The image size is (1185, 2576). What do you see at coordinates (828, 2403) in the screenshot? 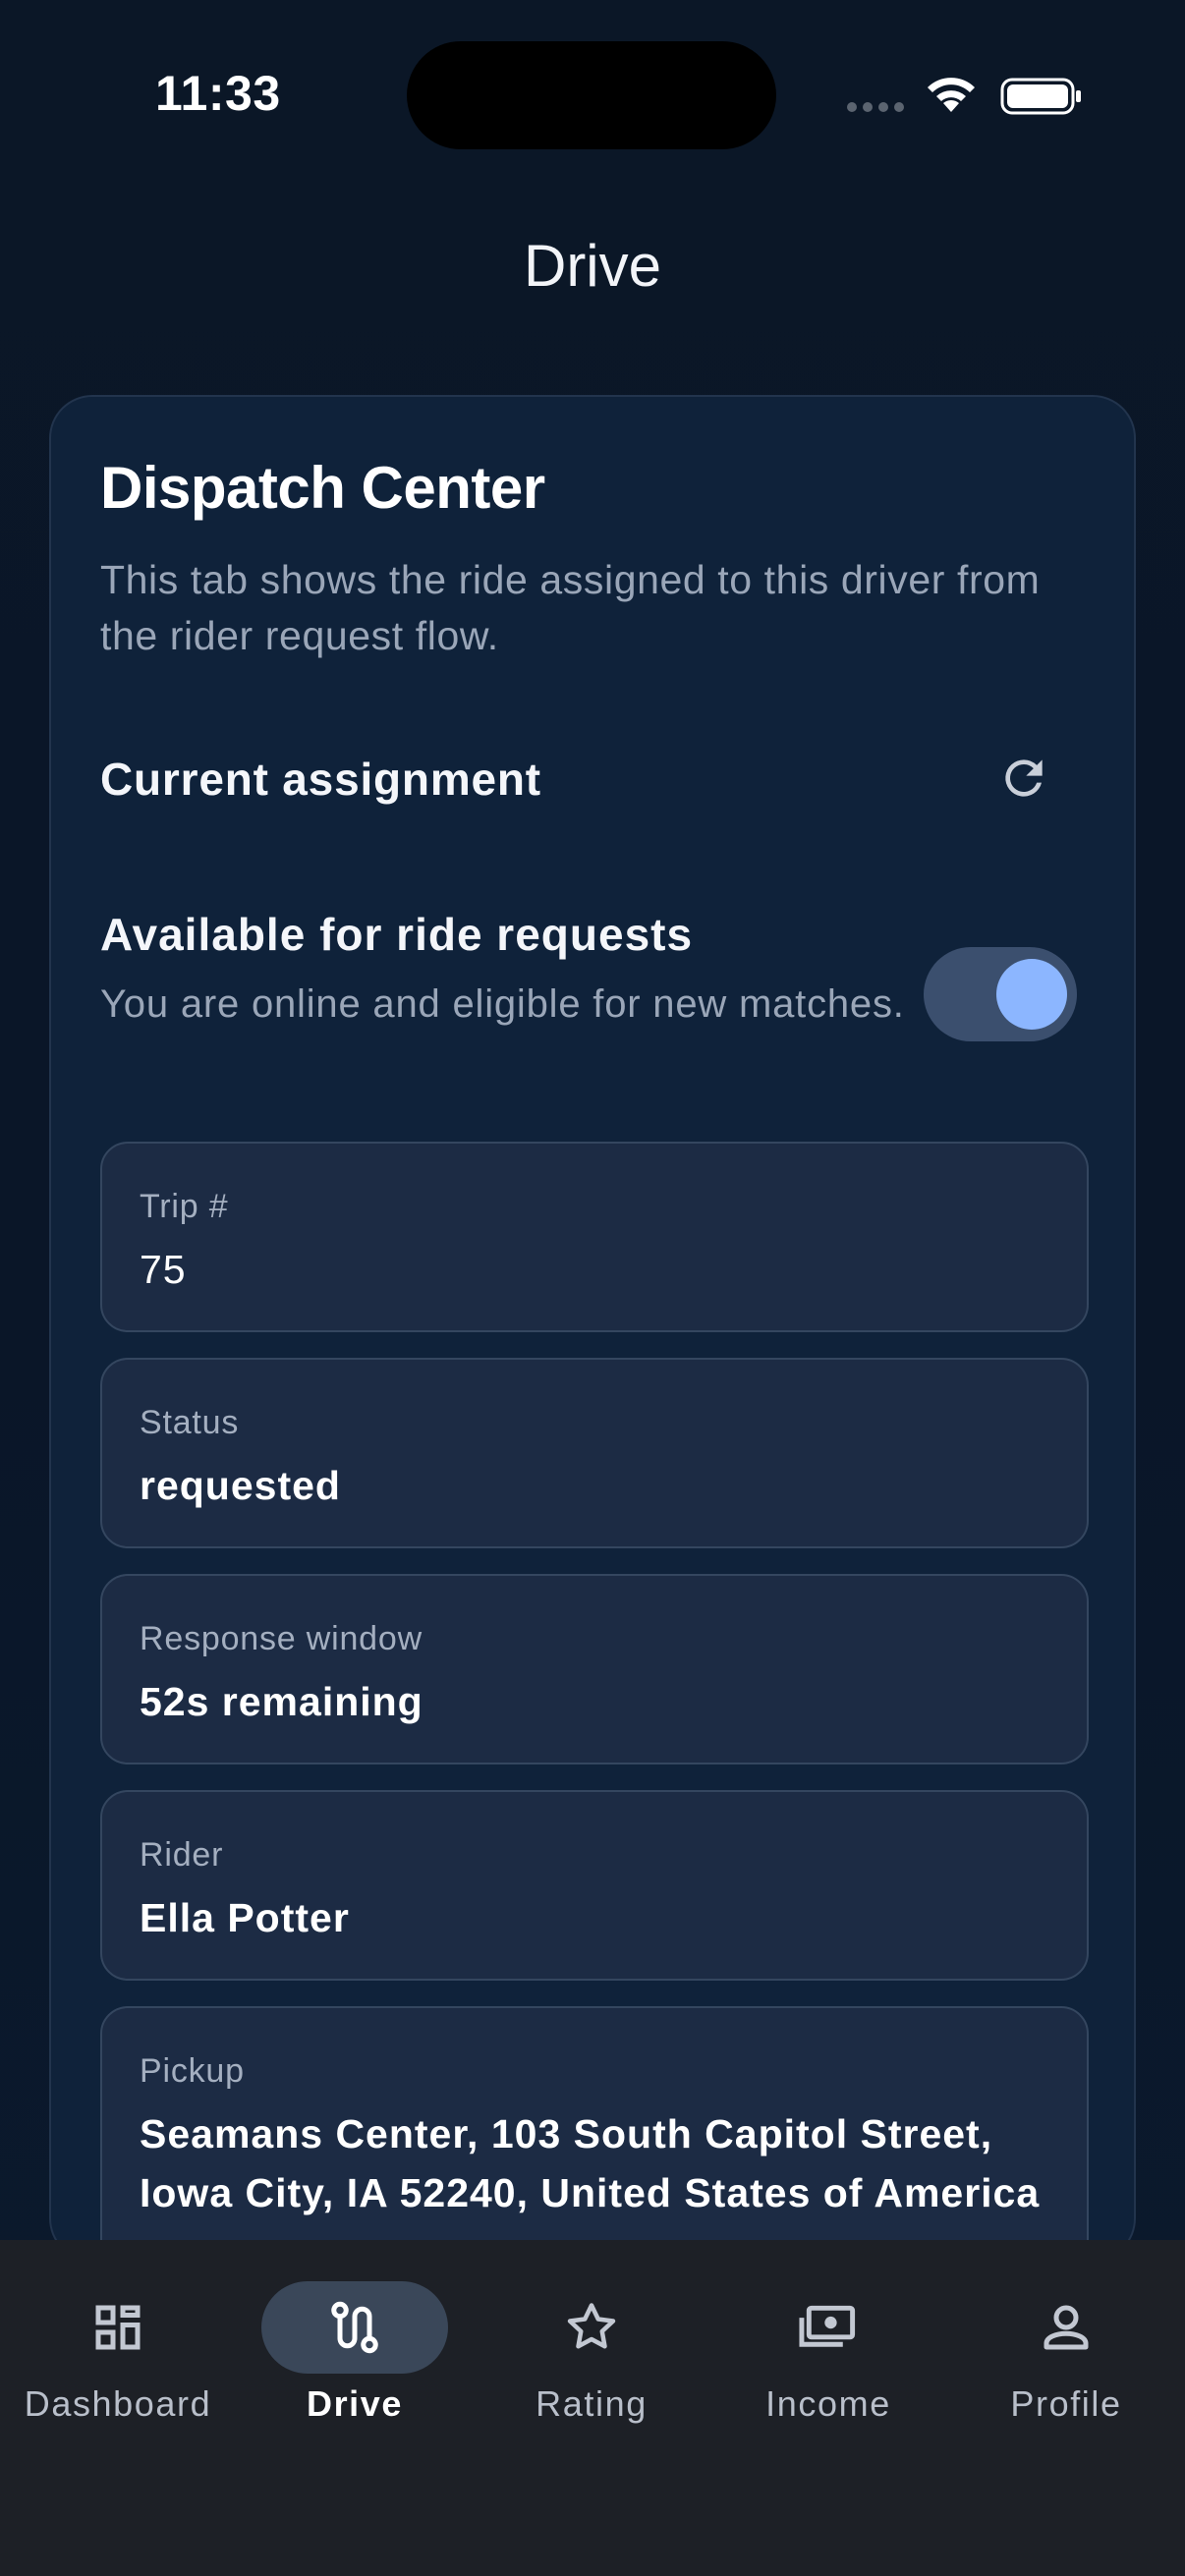
I see `nav-label: Income` at bounding box center [828, 2403].